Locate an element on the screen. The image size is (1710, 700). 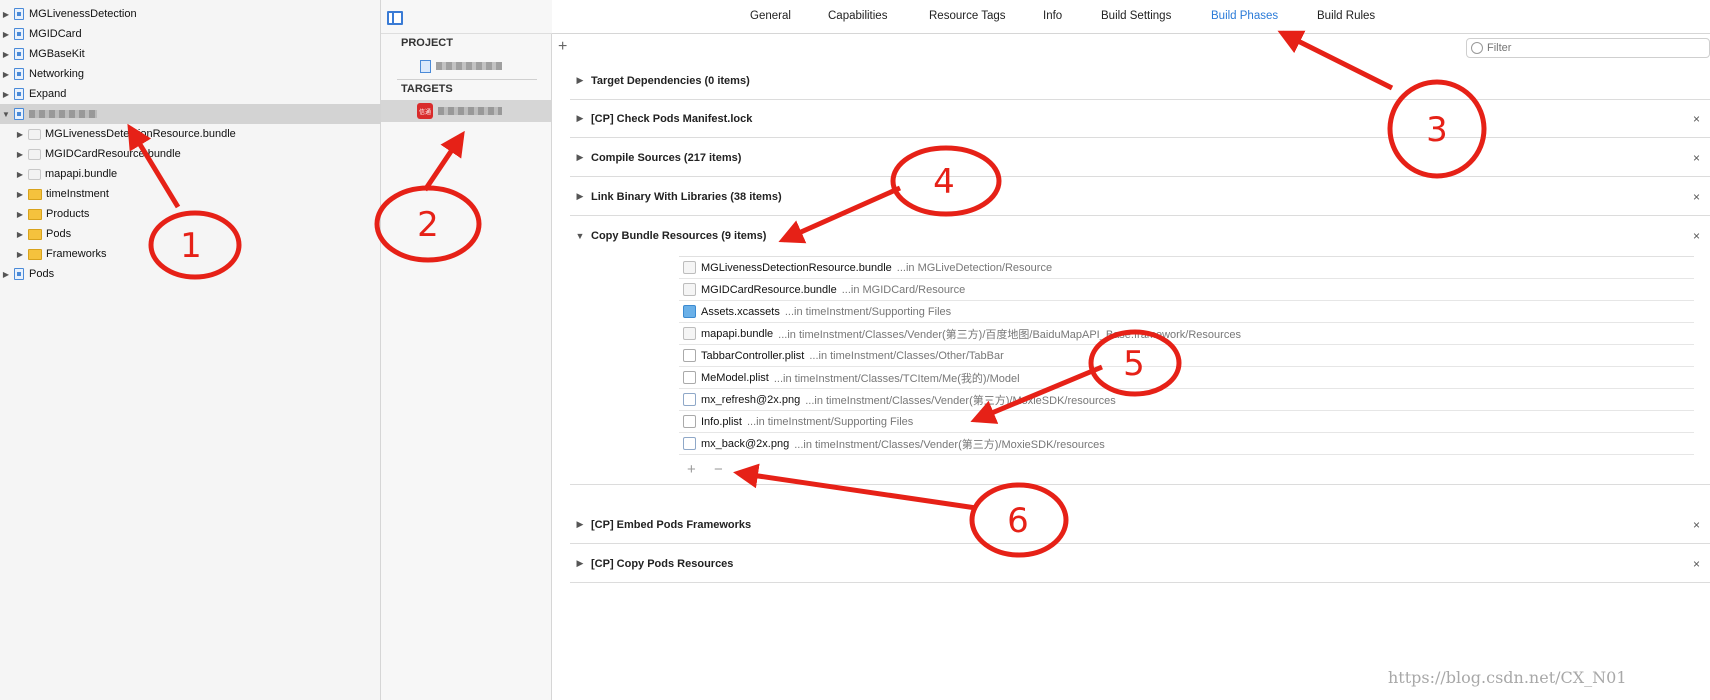
navigator-row: ▶ MGIDCard is located at coordinates (190, 34).